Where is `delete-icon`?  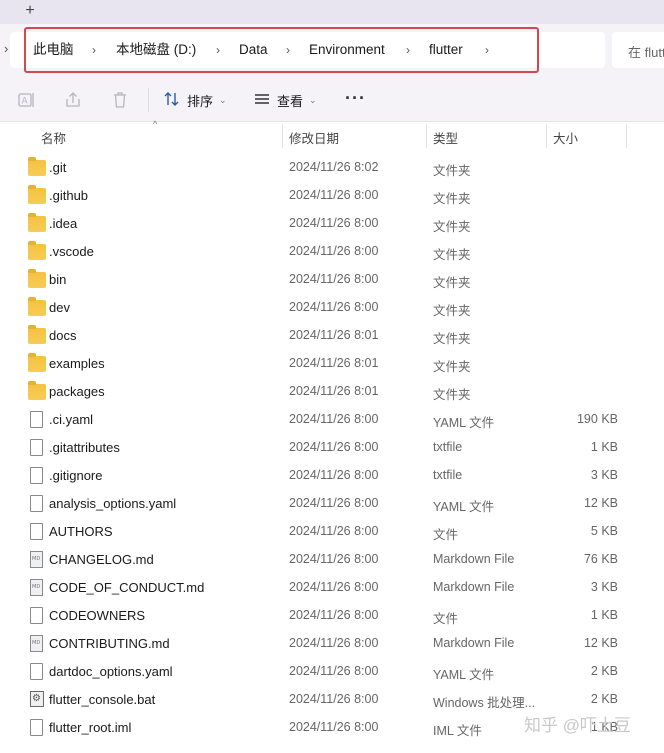 delete-icon is located at coordinates (120, 100).